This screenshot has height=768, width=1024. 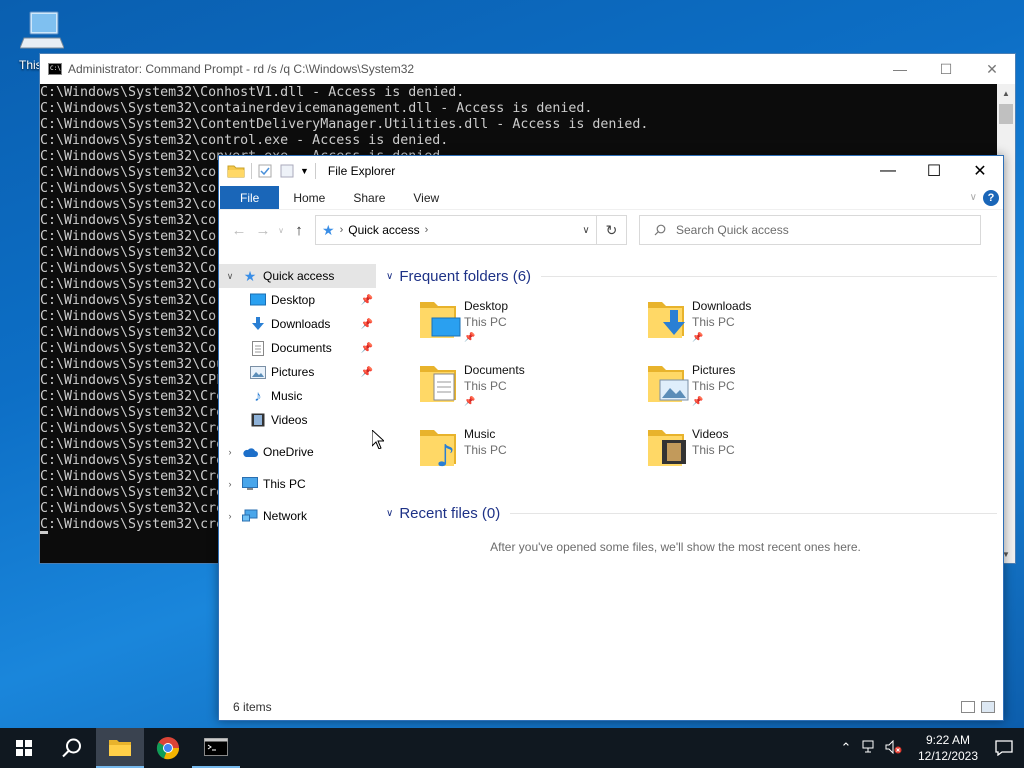 I want to click on folder-icon, so click(x=120, y=748).